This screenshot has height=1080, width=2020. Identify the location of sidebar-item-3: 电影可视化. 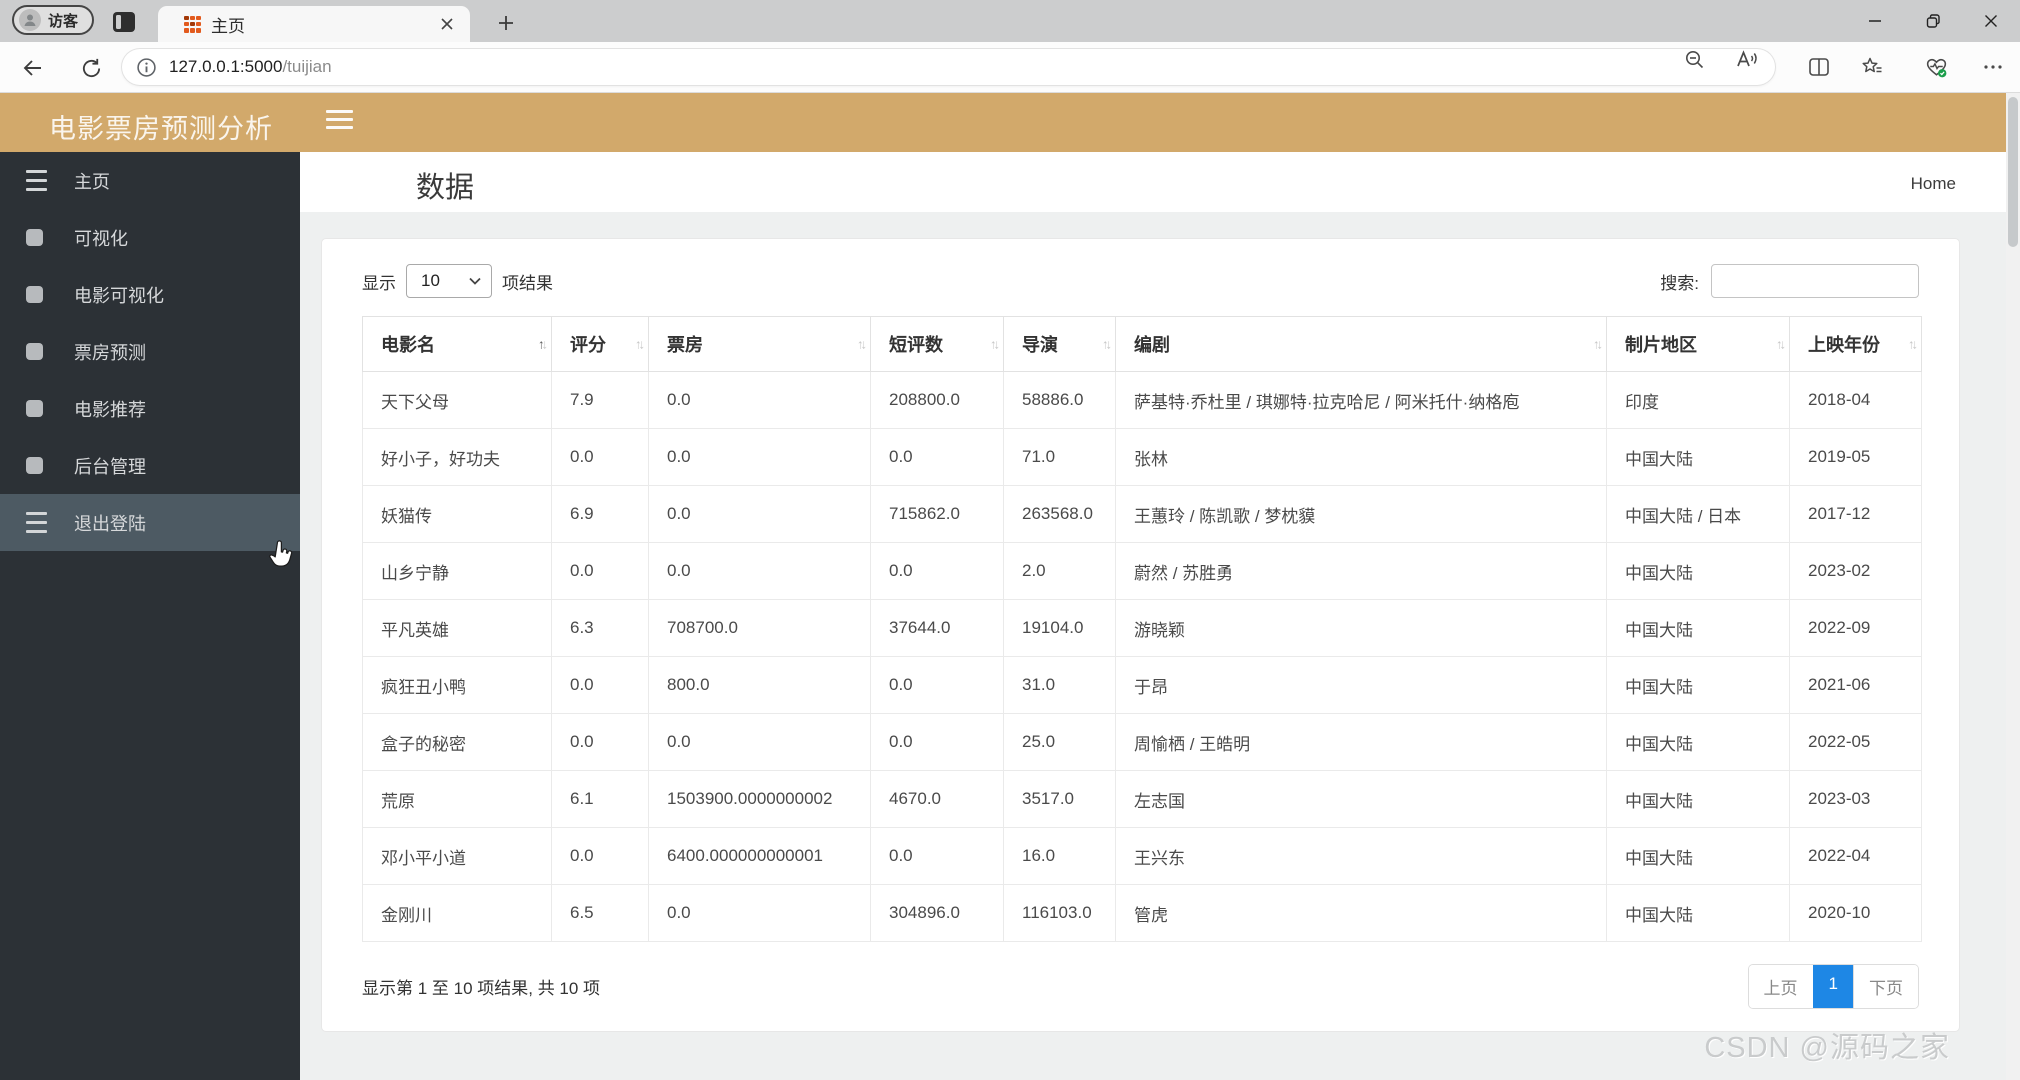
(150, 294).